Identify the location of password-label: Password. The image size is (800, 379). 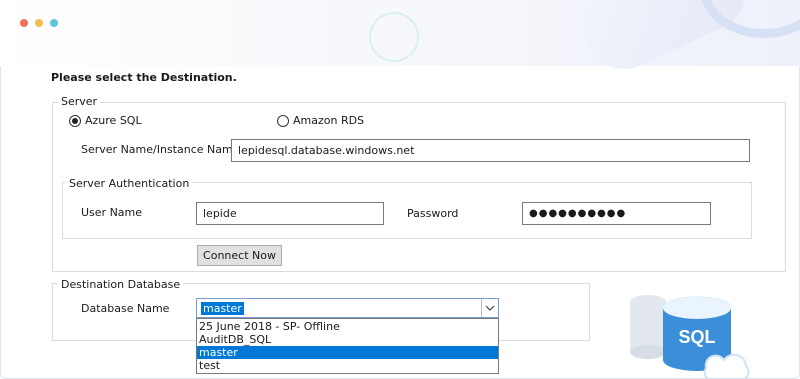
(433, 213).